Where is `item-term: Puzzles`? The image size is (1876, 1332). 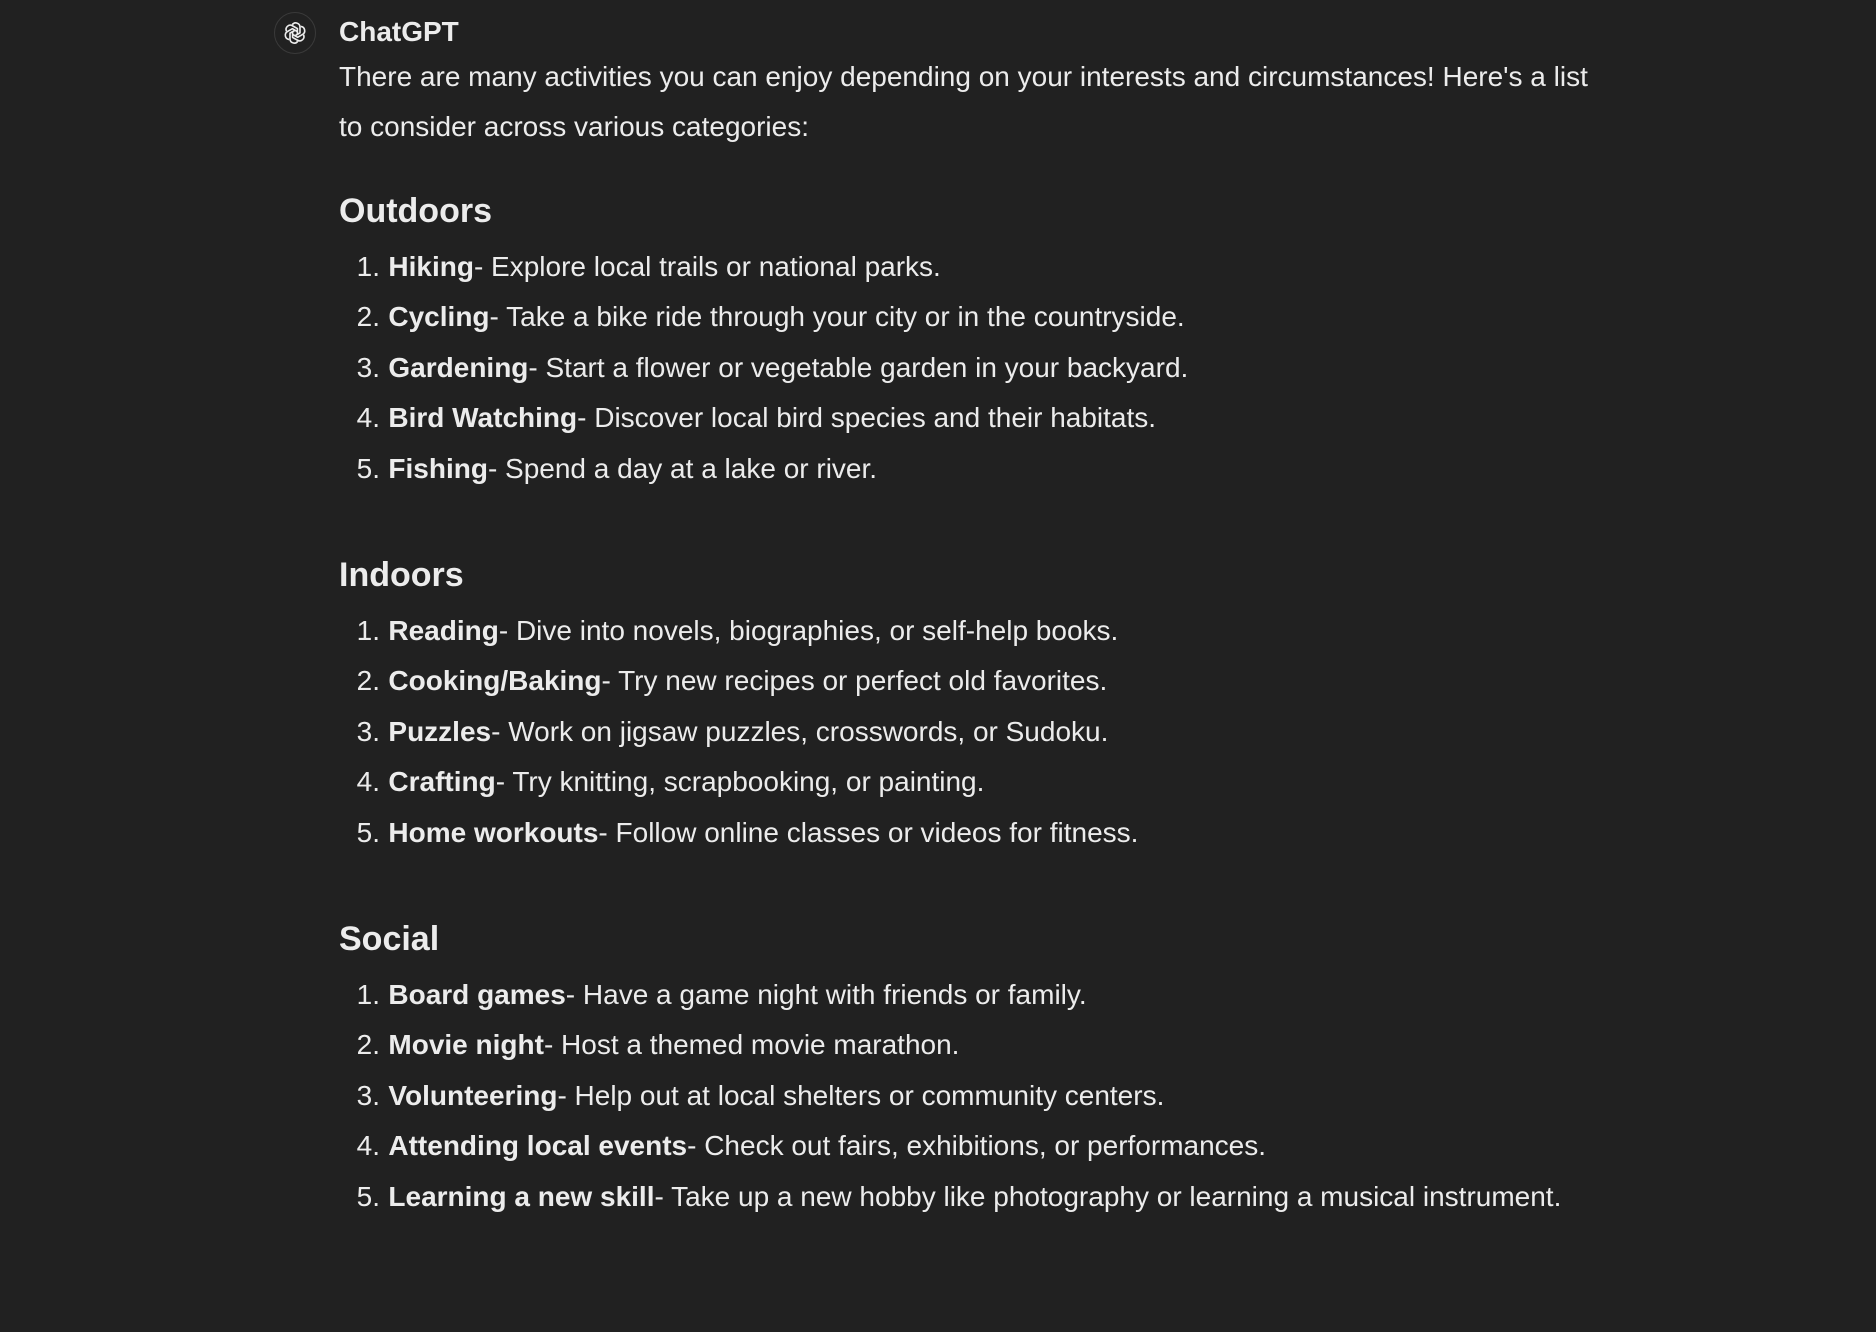 item-term: Puzzles is located at coordinates (440, 731).